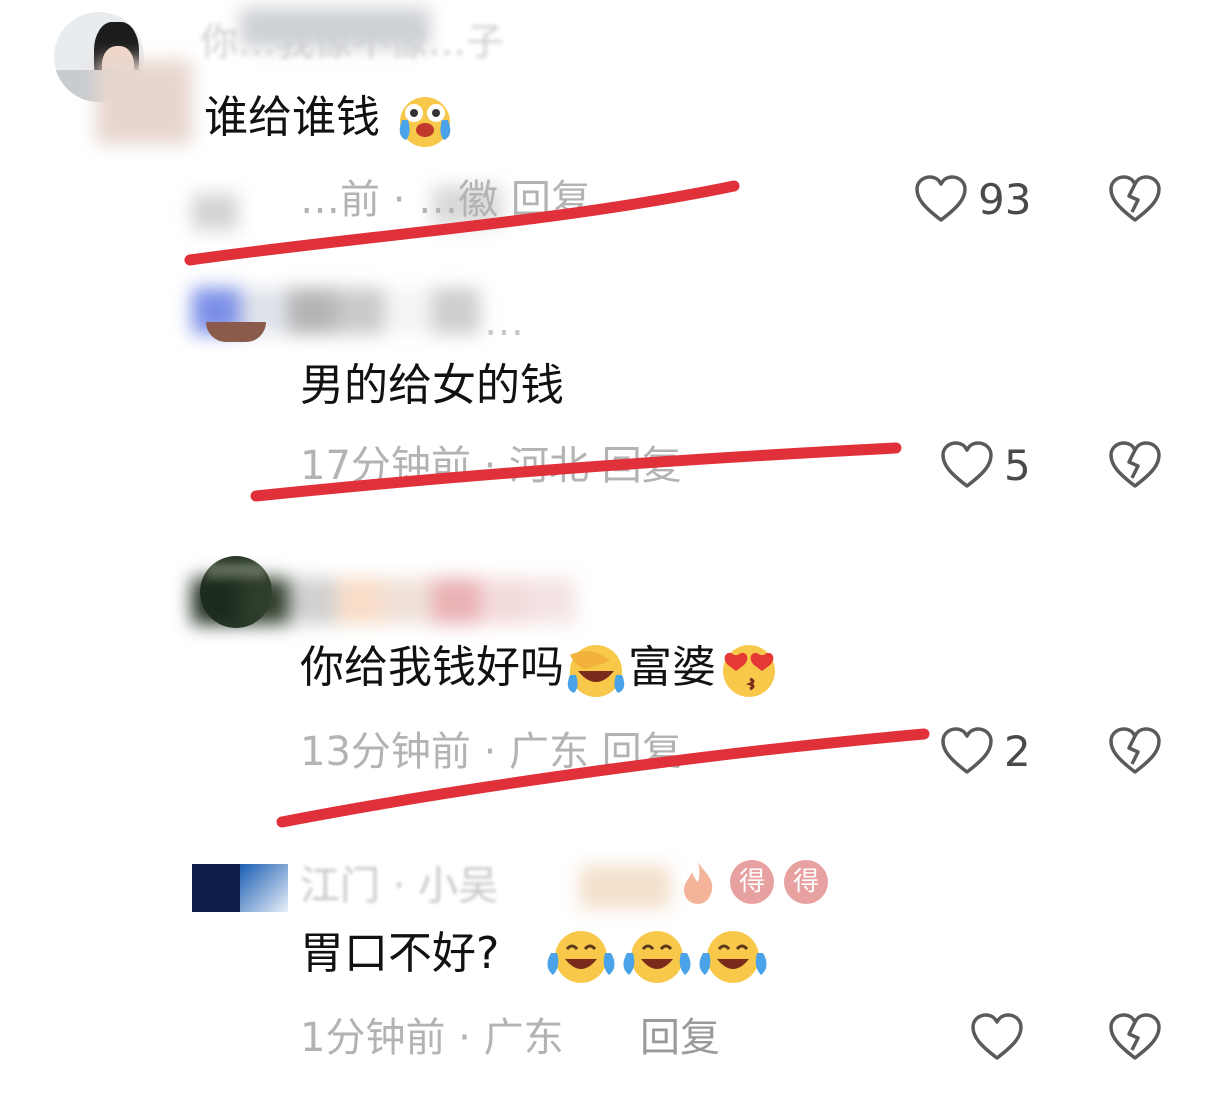 This screenshot has height=1104, width=1224. What do you see at coordinates (698, 883) in the screenshot?
I see `fire-icon` at bounding box center [698, 883].